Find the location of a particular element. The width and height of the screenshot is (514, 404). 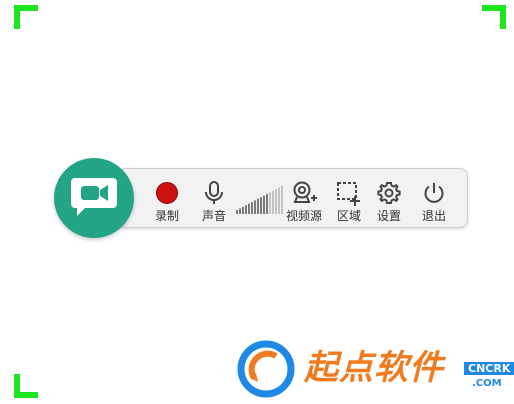

capture-frame-corner-top-left is located at coordinates (26, 17).